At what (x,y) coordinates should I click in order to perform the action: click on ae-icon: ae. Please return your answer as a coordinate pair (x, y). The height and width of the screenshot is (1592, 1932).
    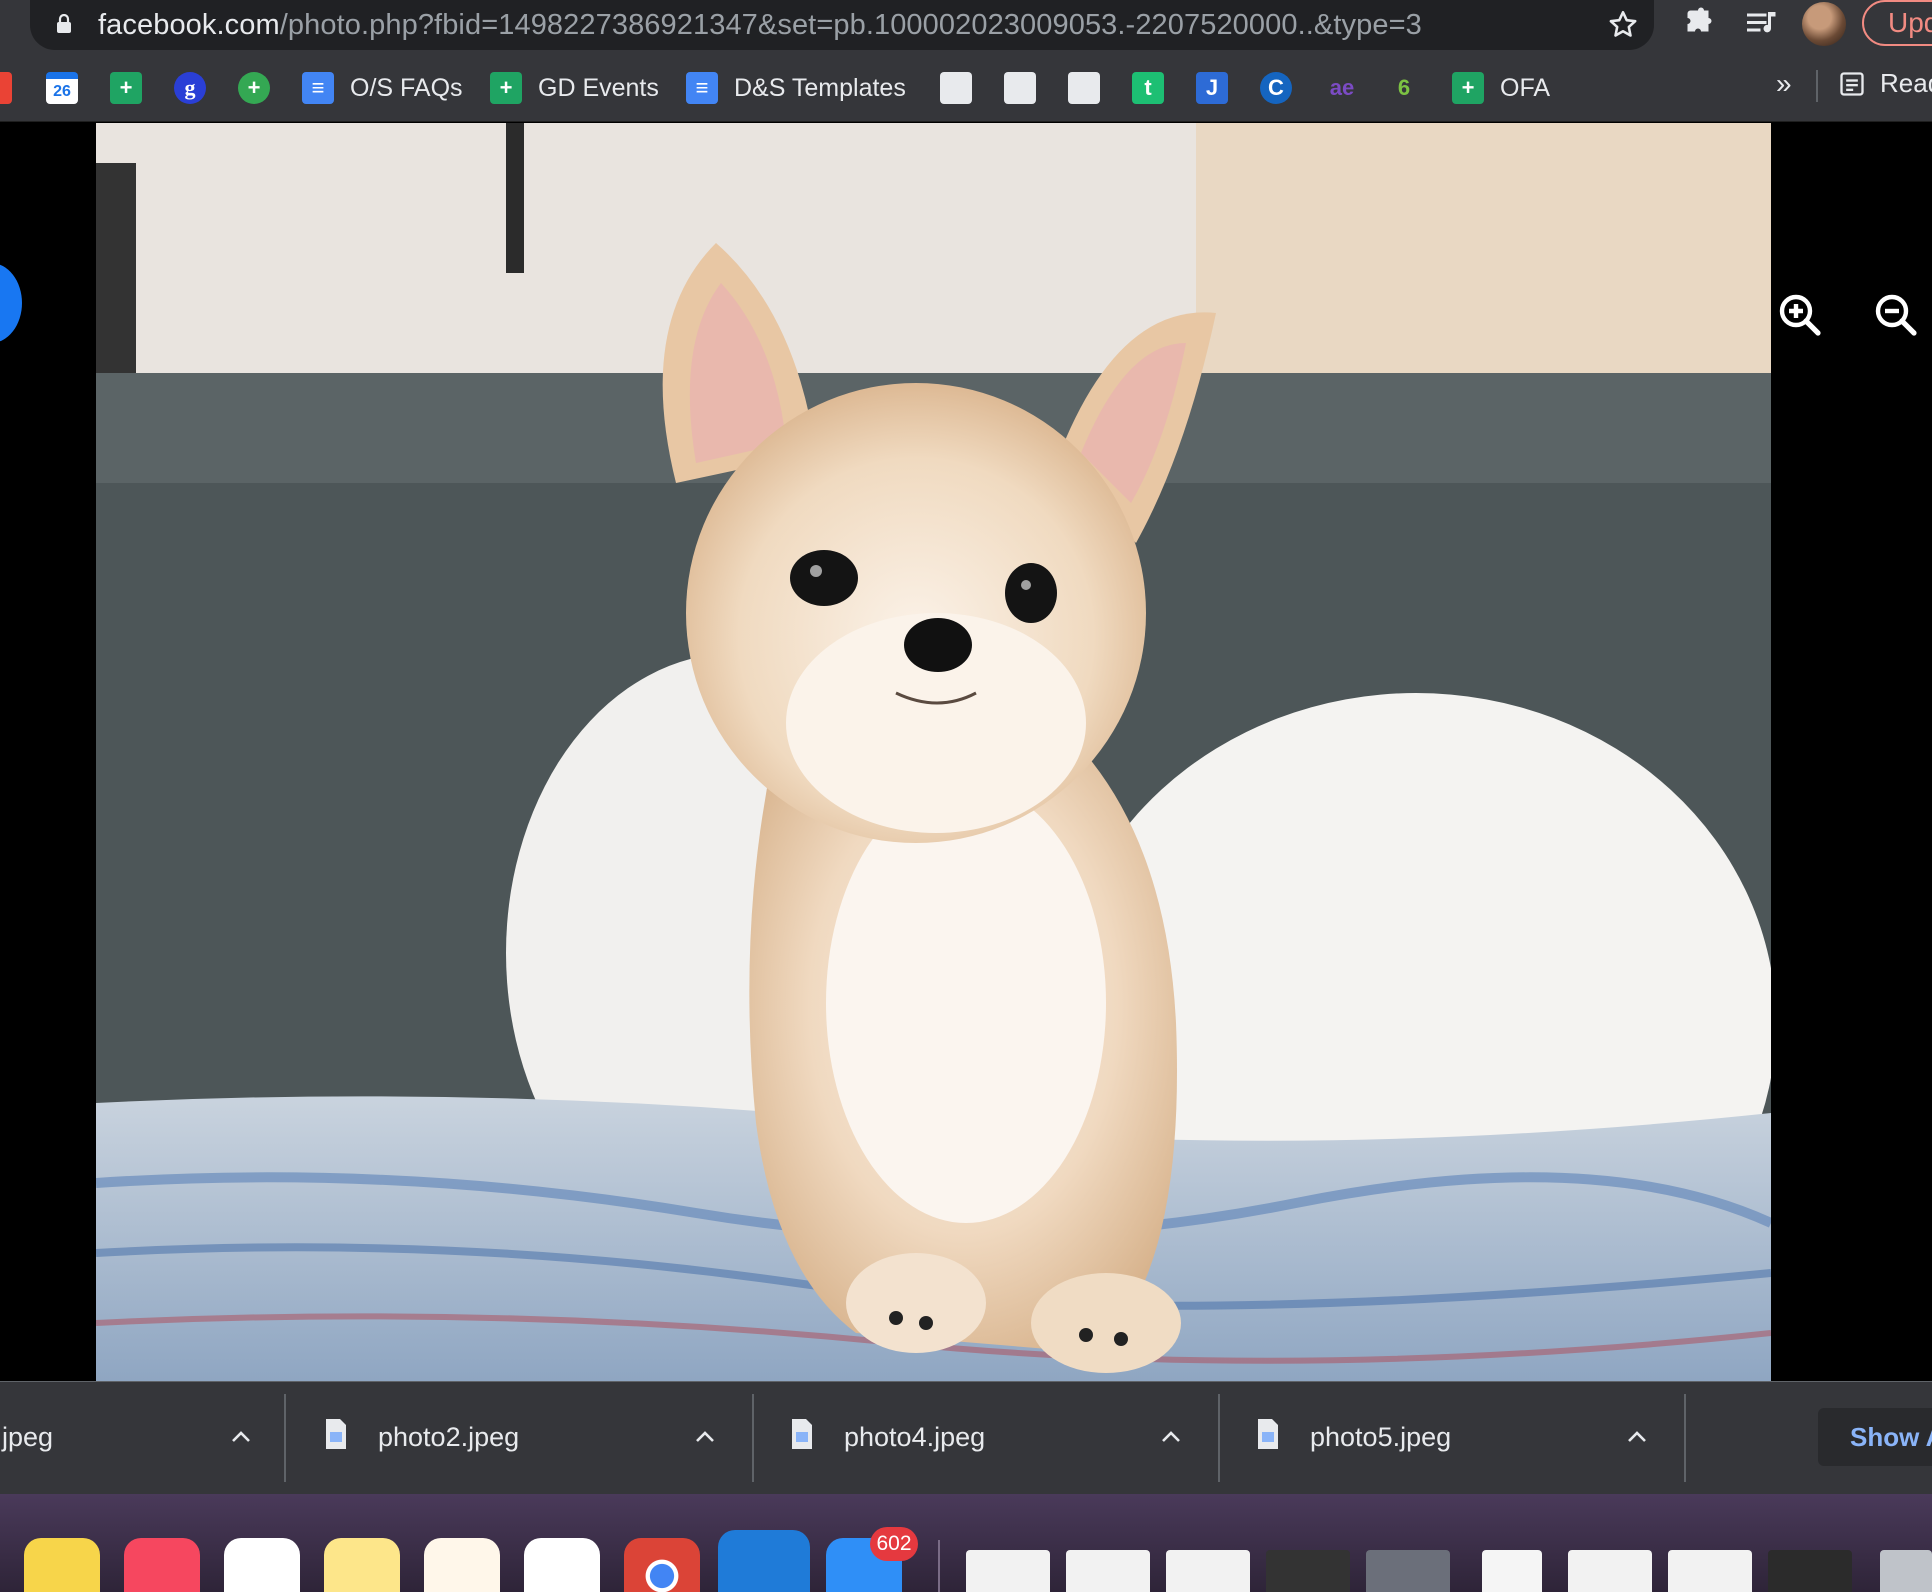
    Looking at the image, I should click on (1342, 87).